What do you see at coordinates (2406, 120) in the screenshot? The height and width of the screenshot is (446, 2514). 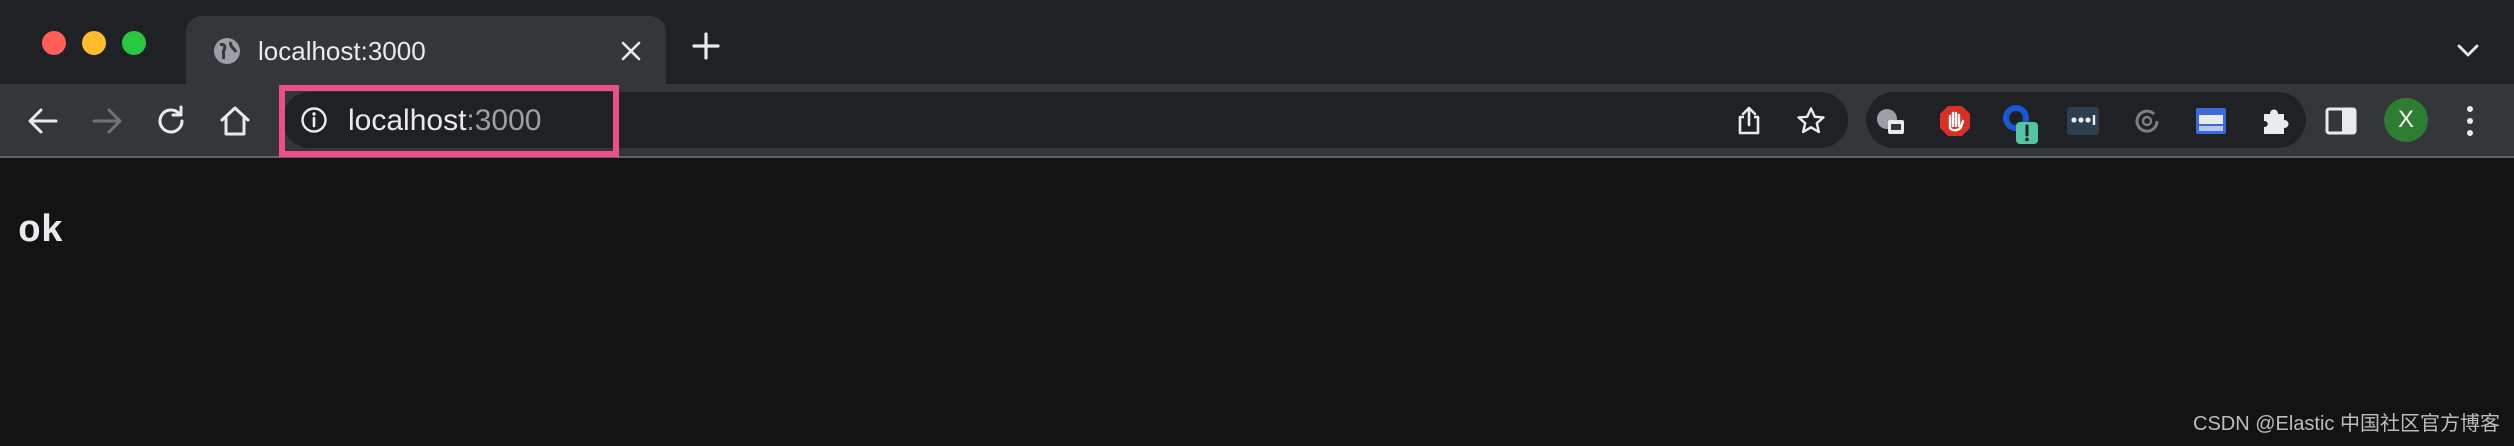 I see `avatar: X` at bounding box center [2406, 120].